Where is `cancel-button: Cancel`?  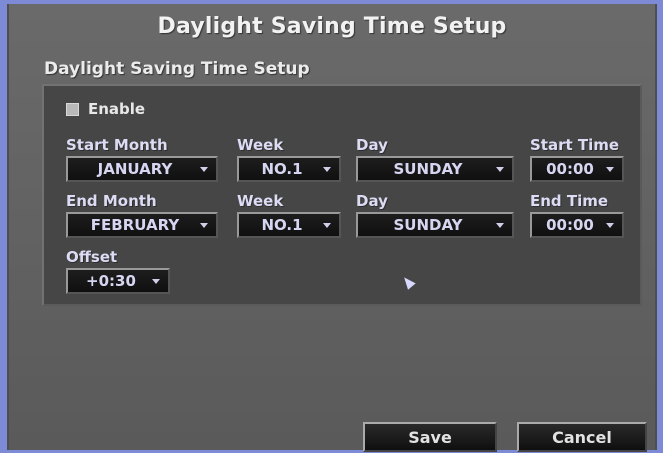 cancel-button: Cancel is located at coordinates (582, 437).